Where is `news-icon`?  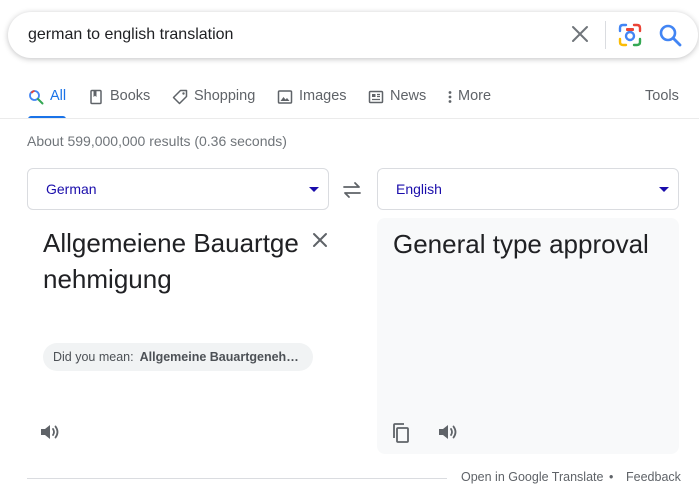 news-icon is located at coordinates (376, 97).